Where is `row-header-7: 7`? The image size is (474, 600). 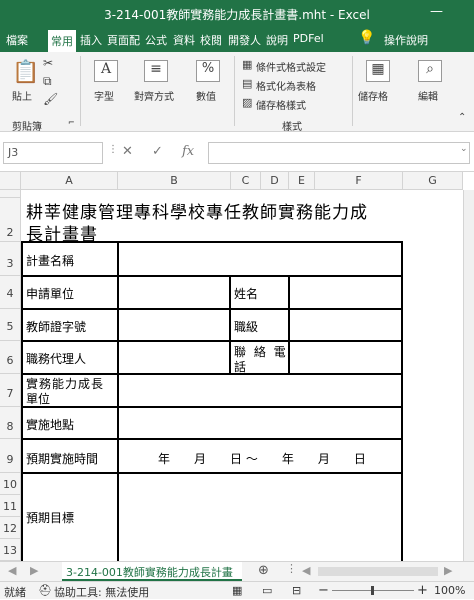
row-header-7: 7 is located at coordinates (10, 390).